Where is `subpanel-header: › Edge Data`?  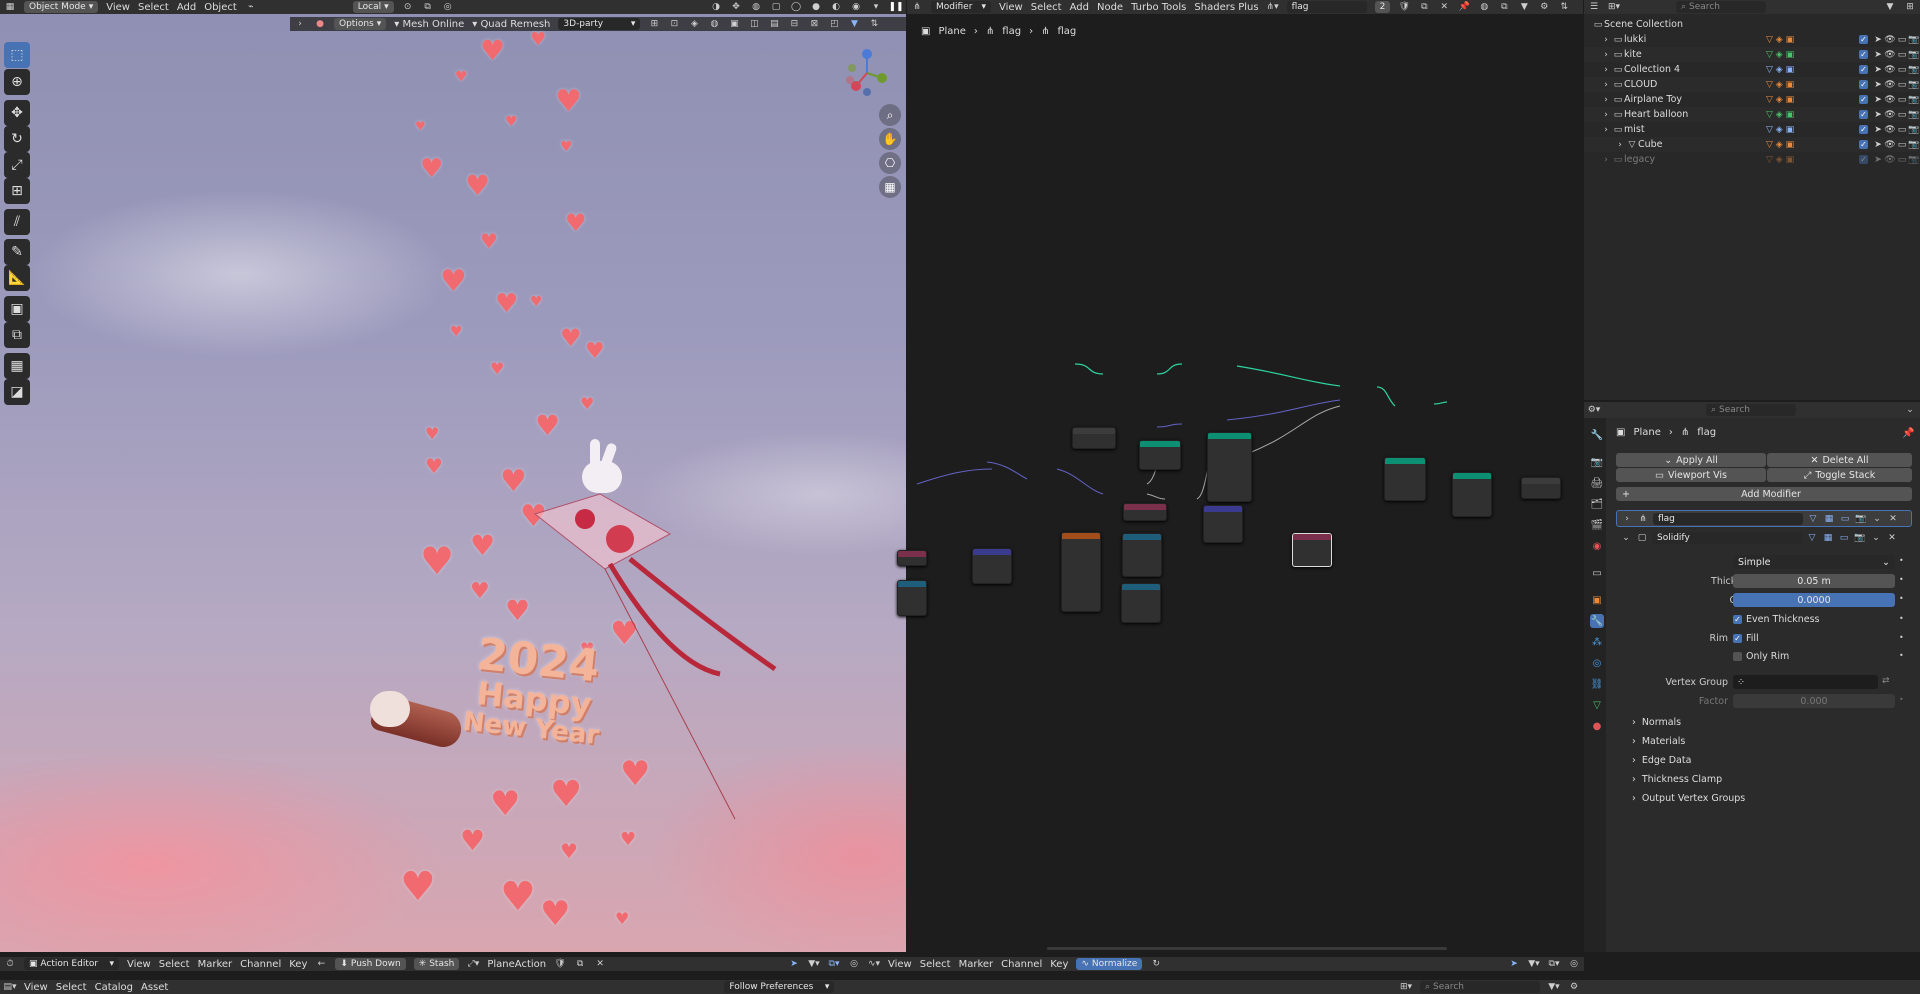
subpanel-header: › Edge Data is located at coordinates (1661, 760).